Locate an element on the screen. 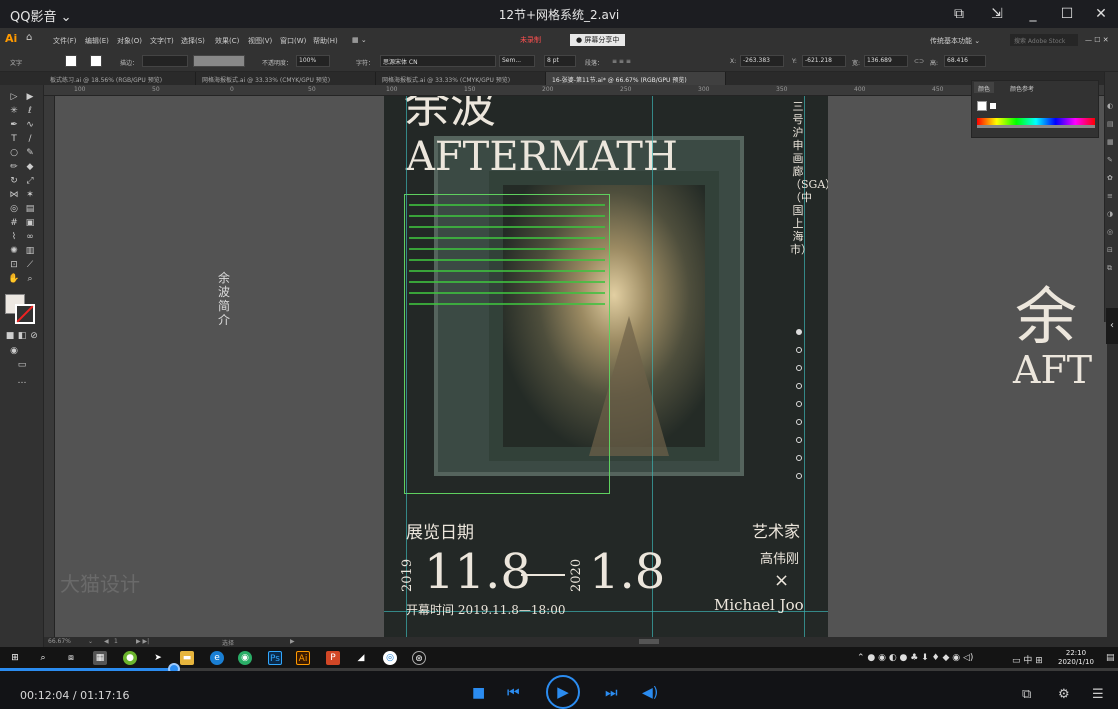 The width and height of the screenshot is (1118, 709). menu-help: 帮助(H) is located at coordinates (325, 41).